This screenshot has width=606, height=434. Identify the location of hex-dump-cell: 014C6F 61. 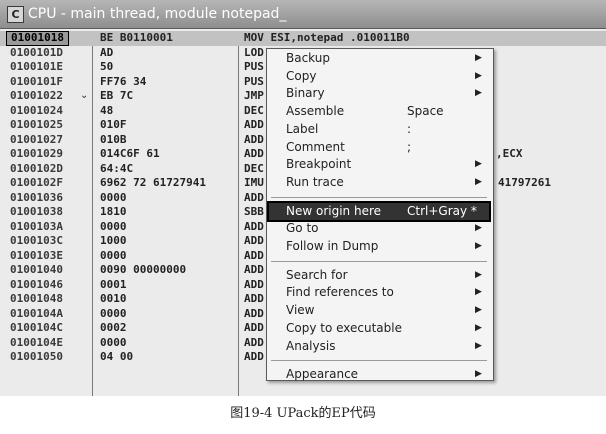
(130, 153).